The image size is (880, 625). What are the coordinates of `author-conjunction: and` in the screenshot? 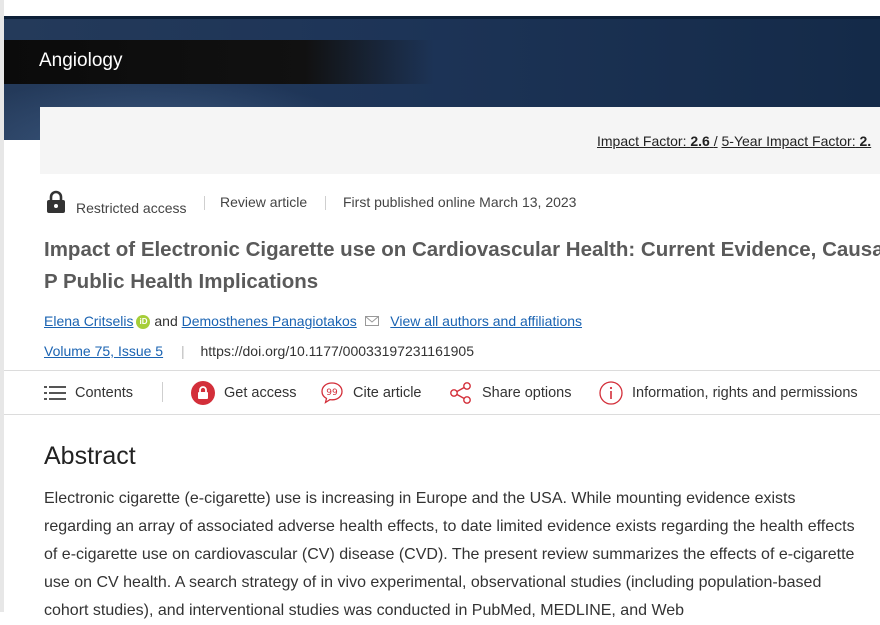 It's located at (166, 321).